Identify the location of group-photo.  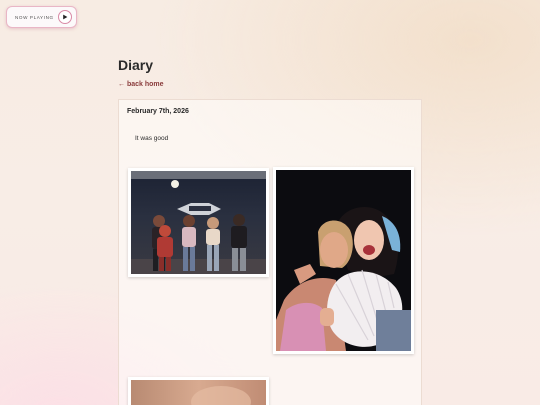
(198, 222).